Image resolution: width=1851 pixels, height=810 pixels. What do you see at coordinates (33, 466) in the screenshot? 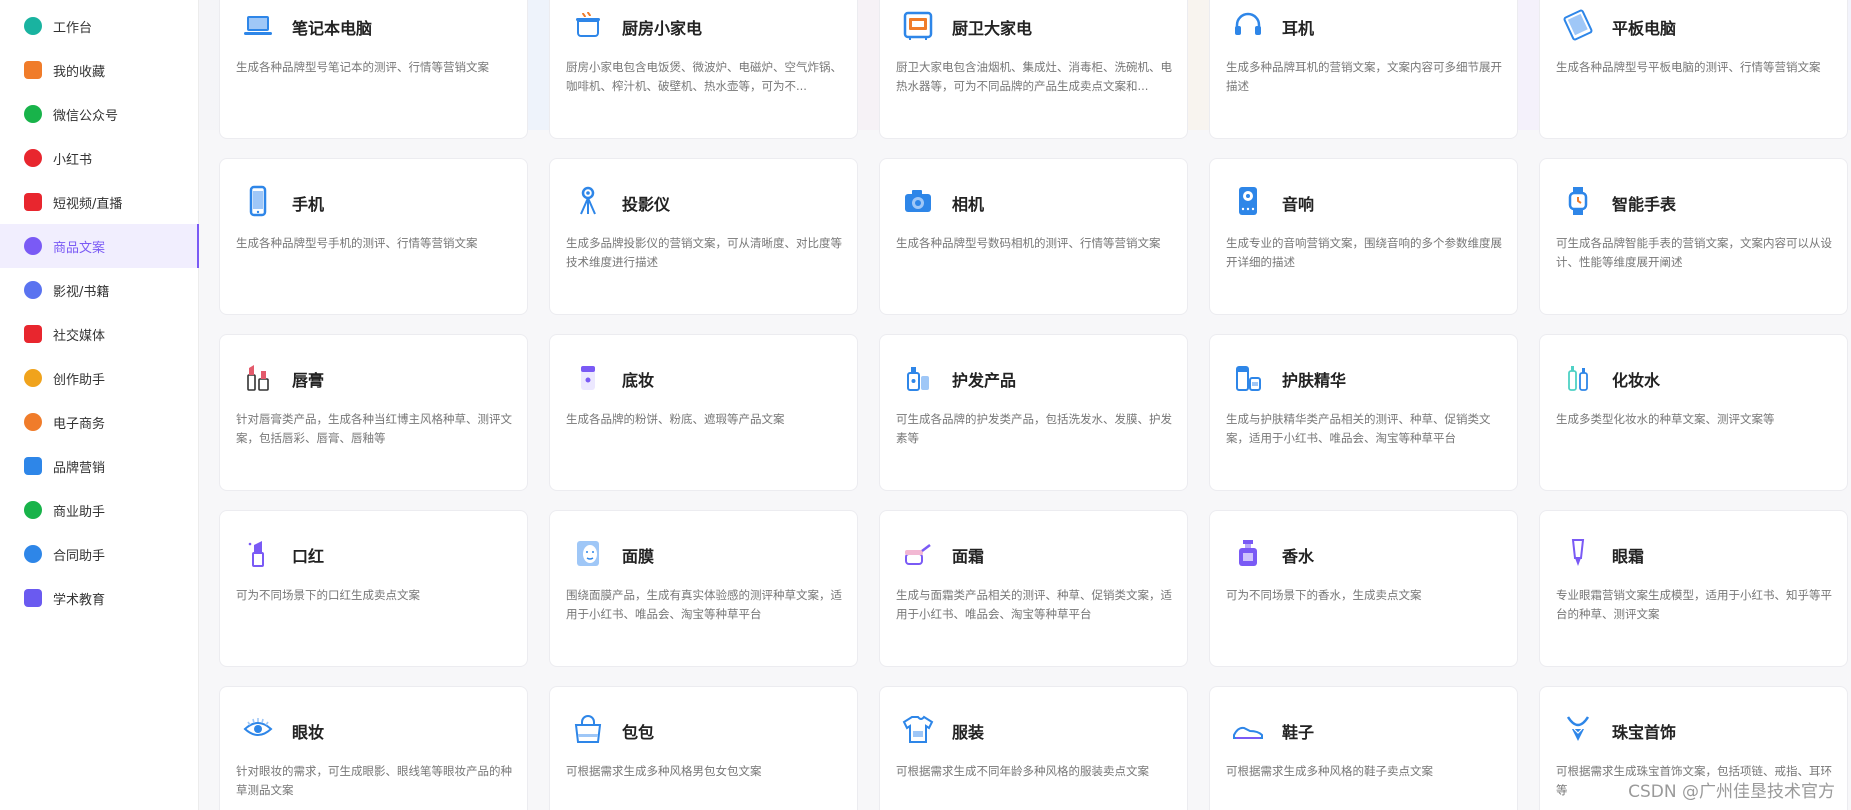
I see `users-icon` at bounding box center [33, 466].